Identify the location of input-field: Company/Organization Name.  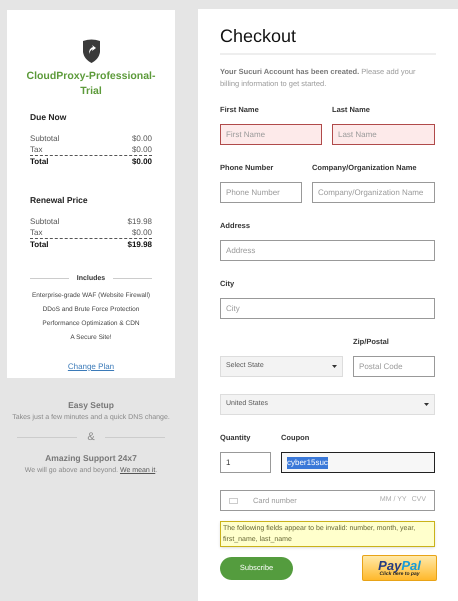
(373, 192).